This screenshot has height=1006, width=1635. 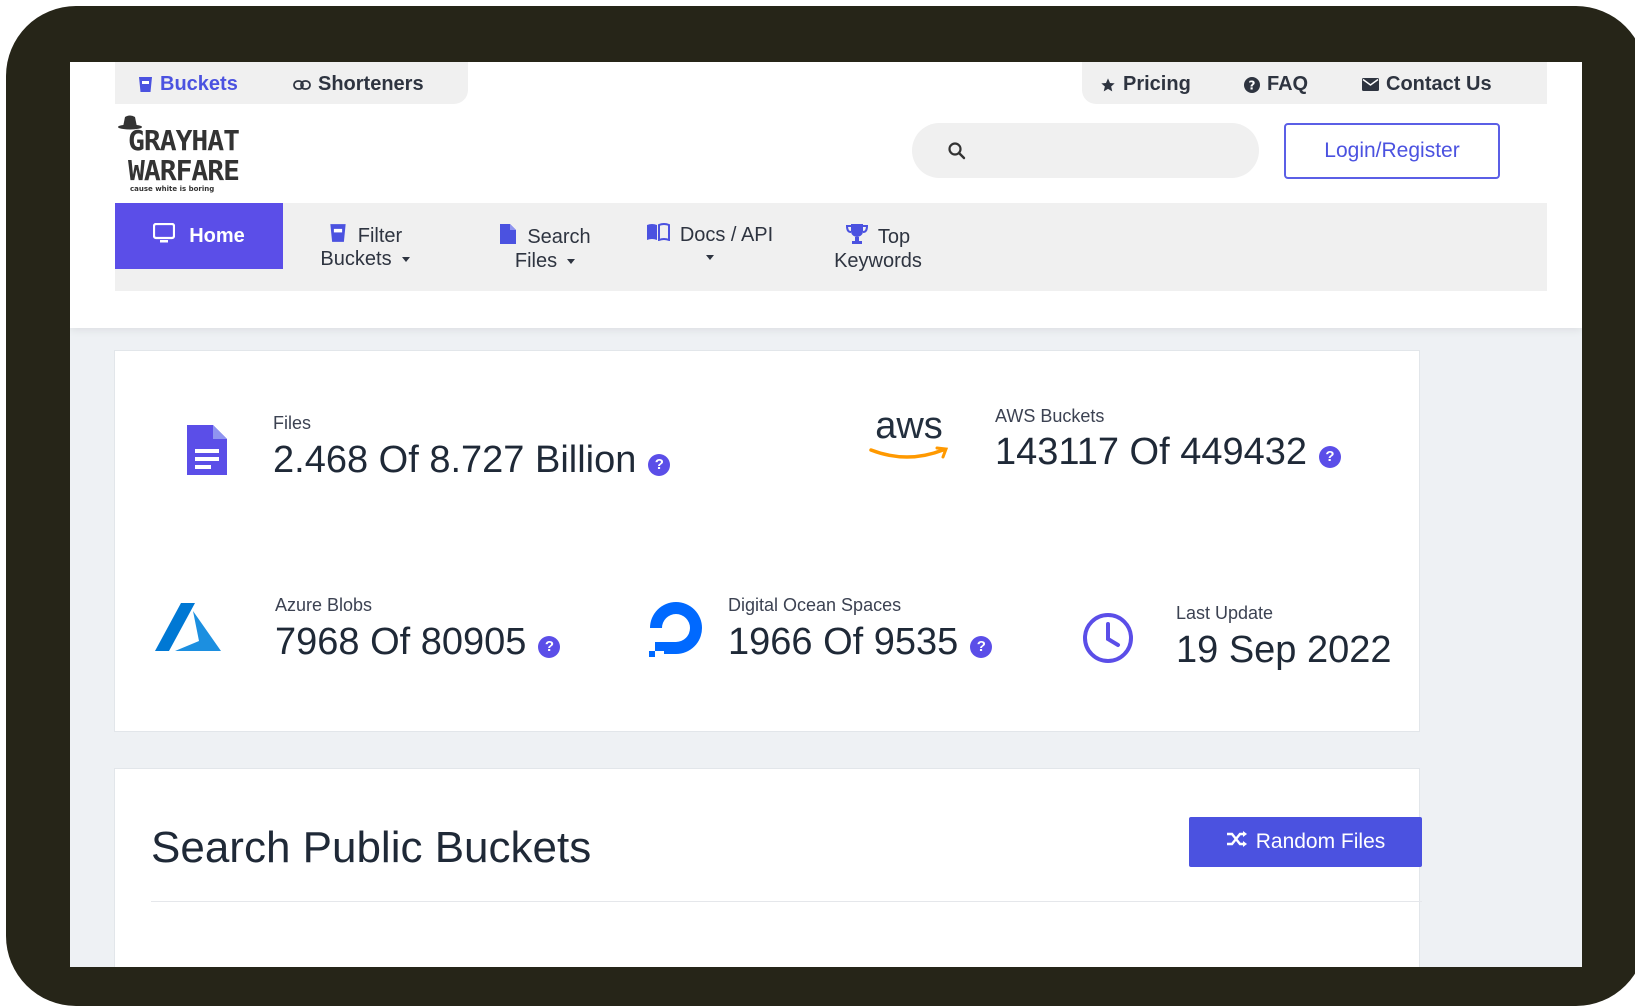 I want to click on logo-tagline: cause white is boring, so click(x=172, y=189).